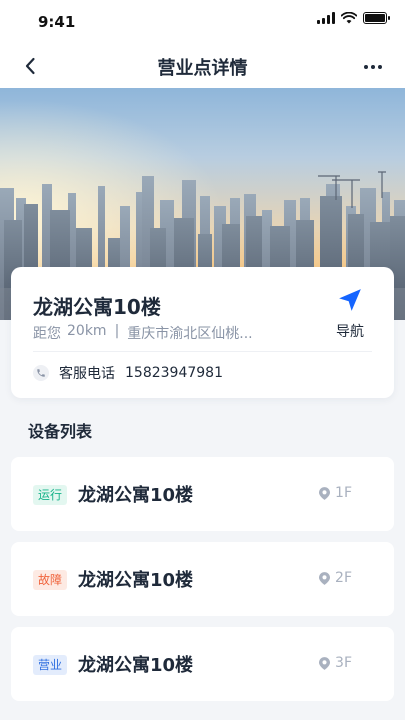 This screenshot has width=405, height=720. What do you see at coordinates (202, 494) in the screenshot?
I see `device-item: 运行 龙湖公寓10楼 1F` at bounding box center [202, 494].